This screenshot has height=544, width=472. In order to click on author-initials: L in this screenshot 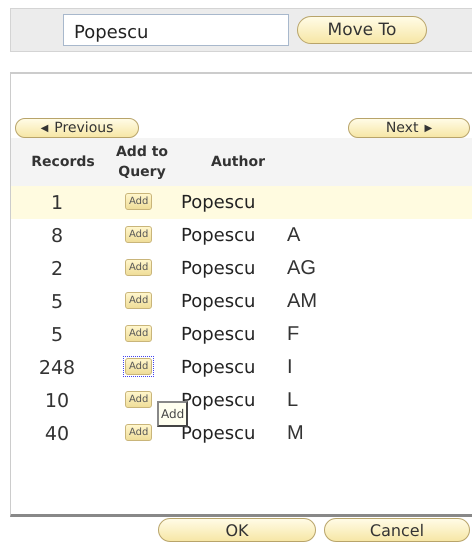, I will do `click(292, 400)`.